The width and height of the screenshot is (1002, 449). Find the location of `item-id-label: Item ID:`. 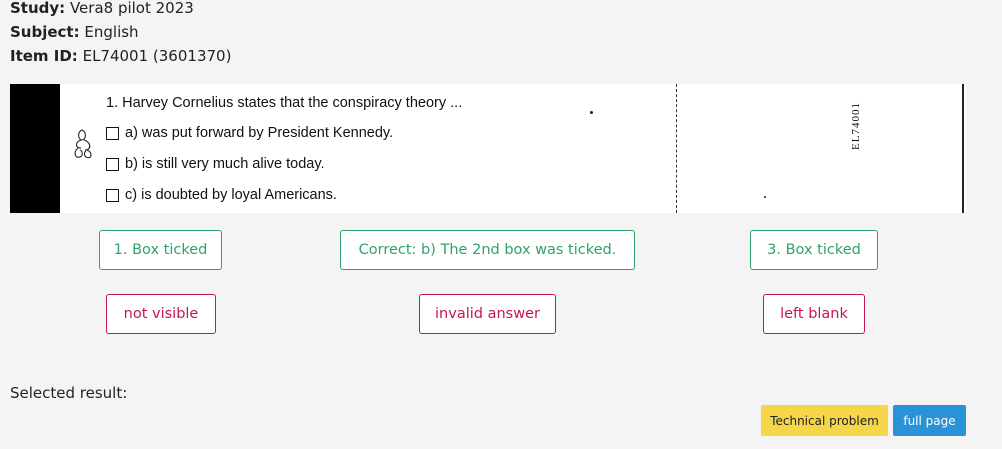

item-id-label: Item ID: is located at coordinates (44, 56).